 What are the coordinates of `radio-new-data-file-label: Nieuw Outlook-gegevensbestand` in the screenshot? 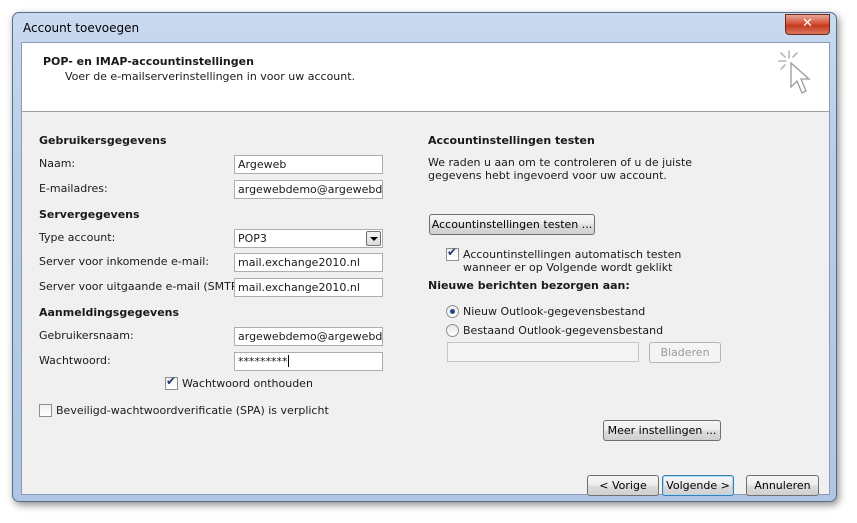 It's located at (554, 311).